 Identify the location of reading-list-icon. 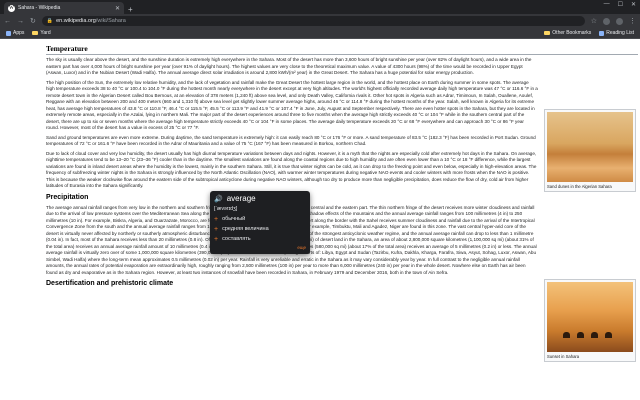
(602, 33).